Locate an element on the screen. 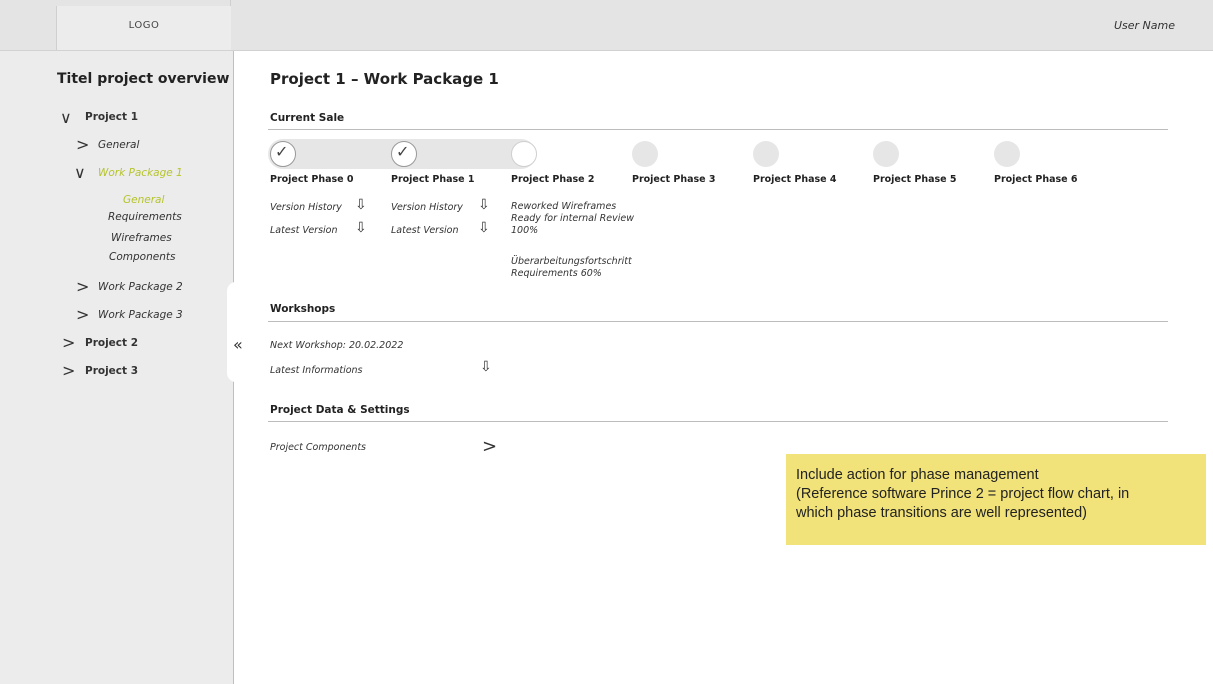 The image size is (1213, 684). phase-label: Project Phase 3 is located at coordinates (674, 179).